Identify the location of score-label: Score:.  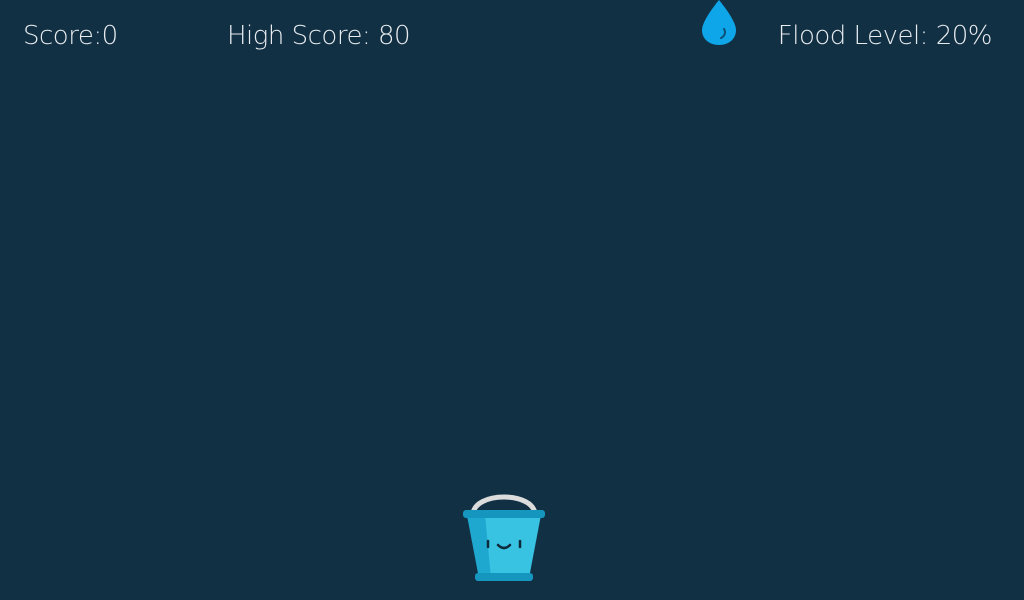
(62, 36).